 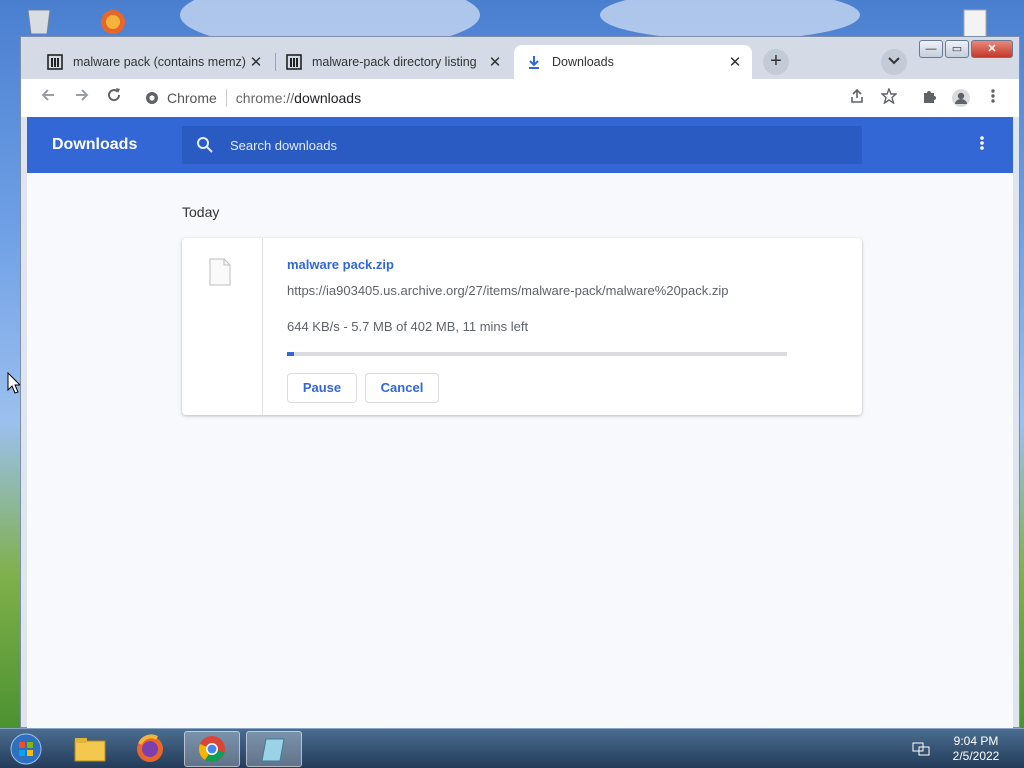 What do you see at coordinates (633, 62) in the screenshot?
I see `tab-downloads: Downloads ✕` at bounding box center [633, 62].